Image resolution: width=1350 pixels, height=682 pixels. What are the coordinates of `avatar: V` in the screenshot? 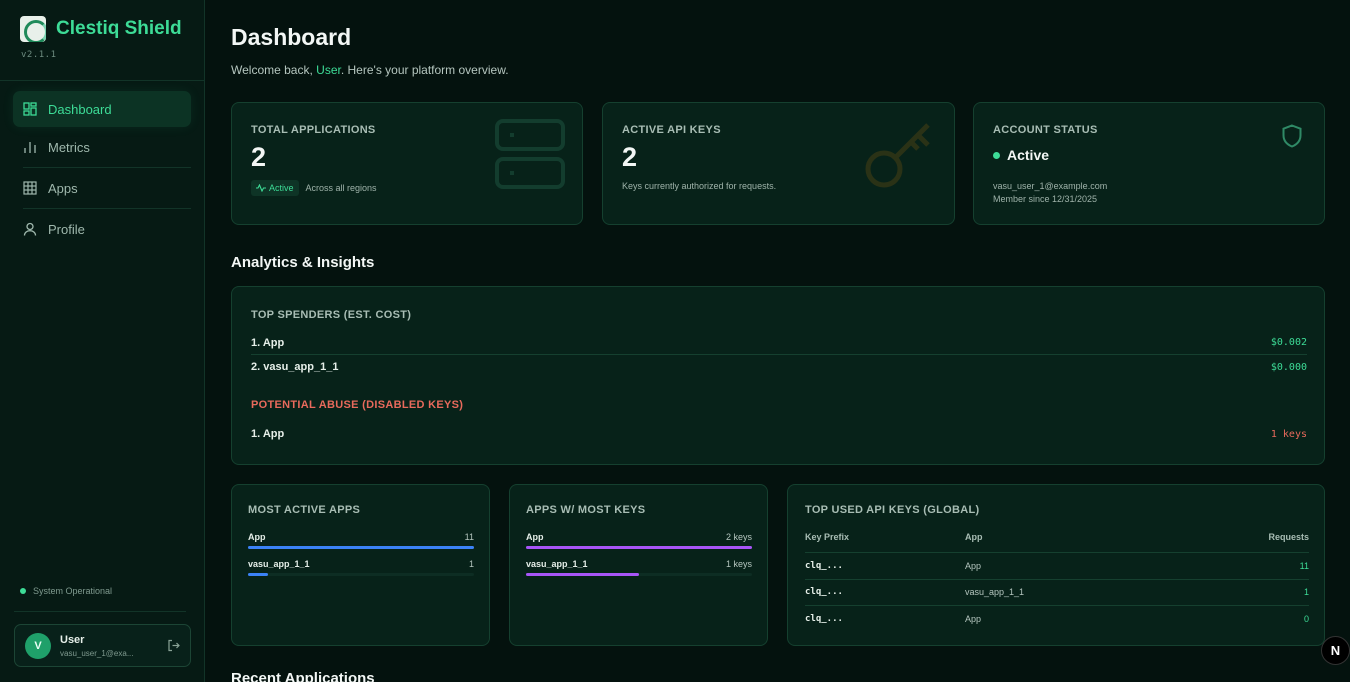 It's located at (38, 645).